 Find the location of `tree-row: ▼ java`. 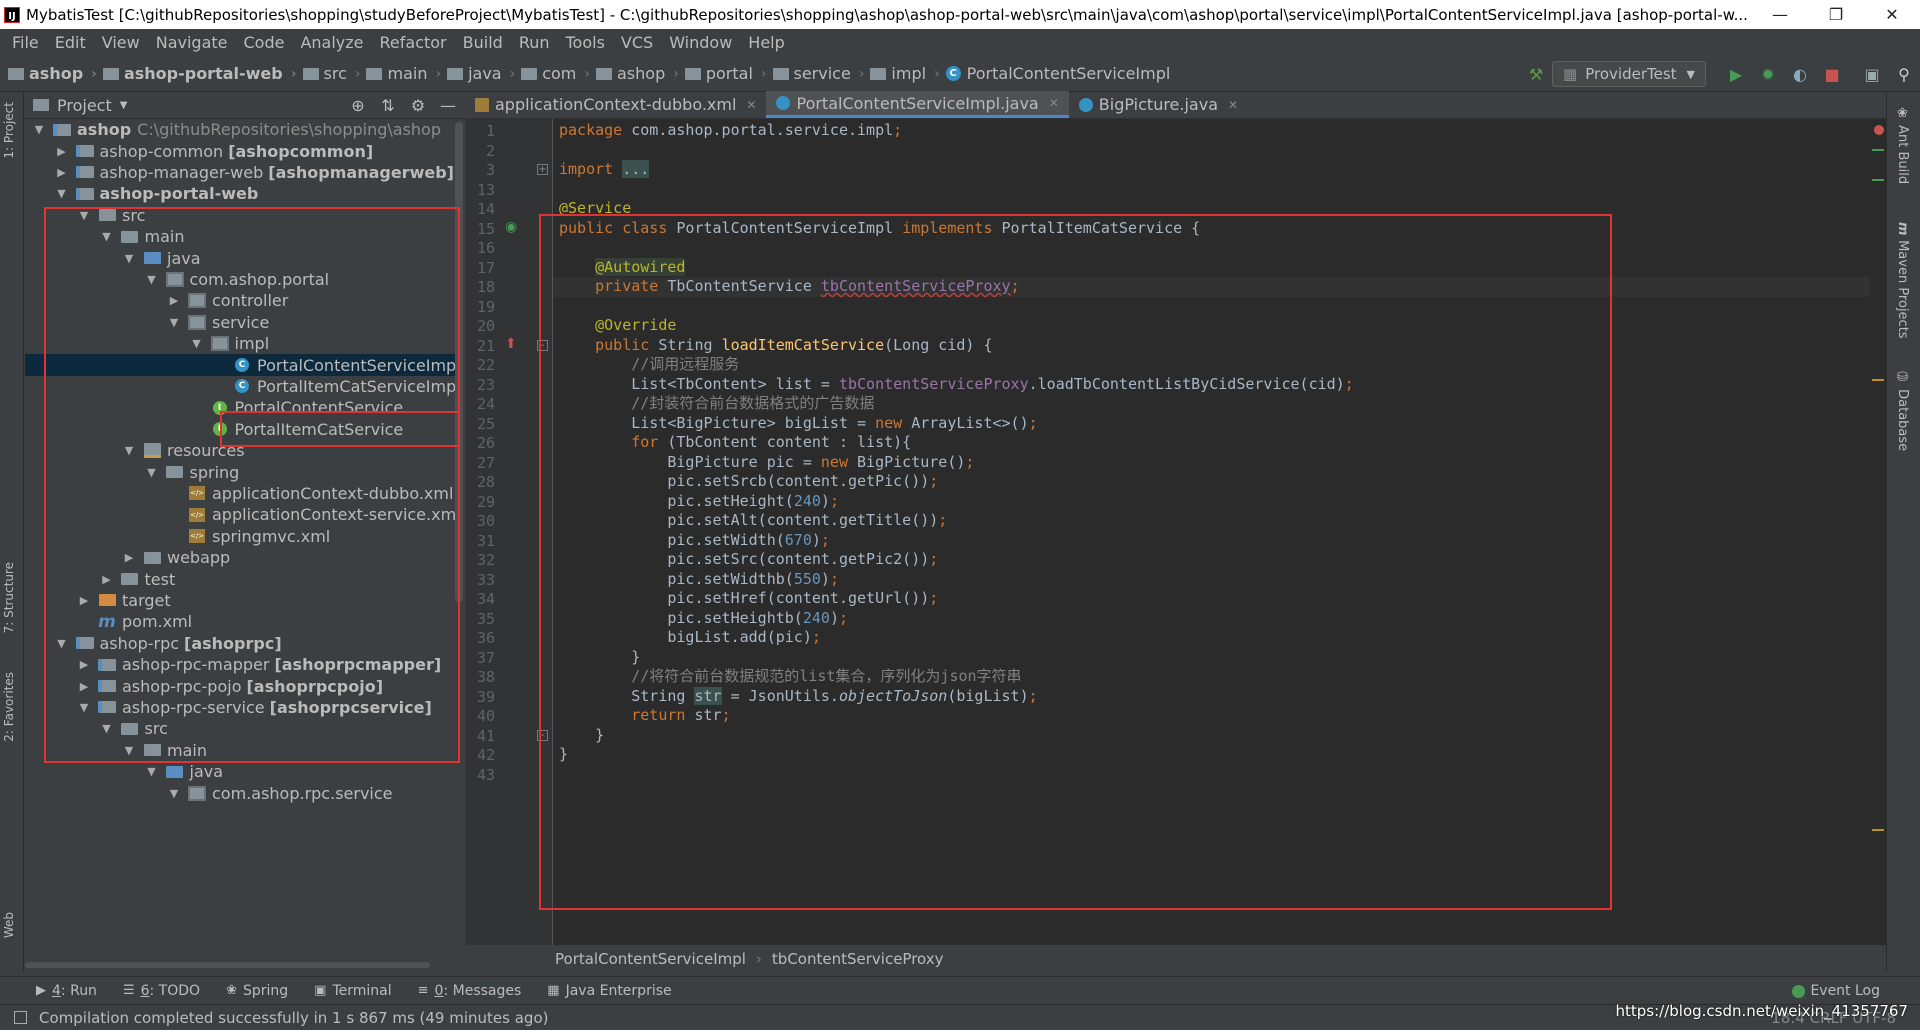

tree-row: ▼ java is located at coordinates (244, 257).